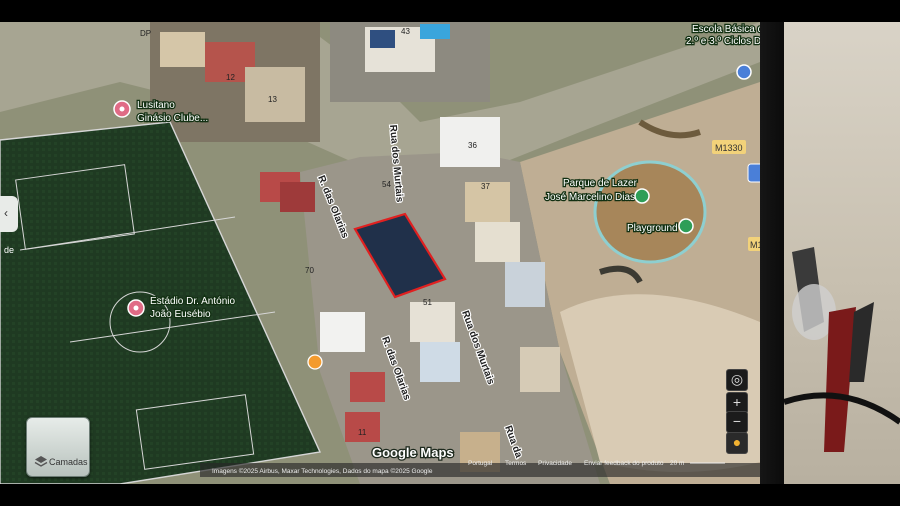 The width and height of the screenshot is (900, 506). I want to click on minus-icon: −, so click(737, 421).